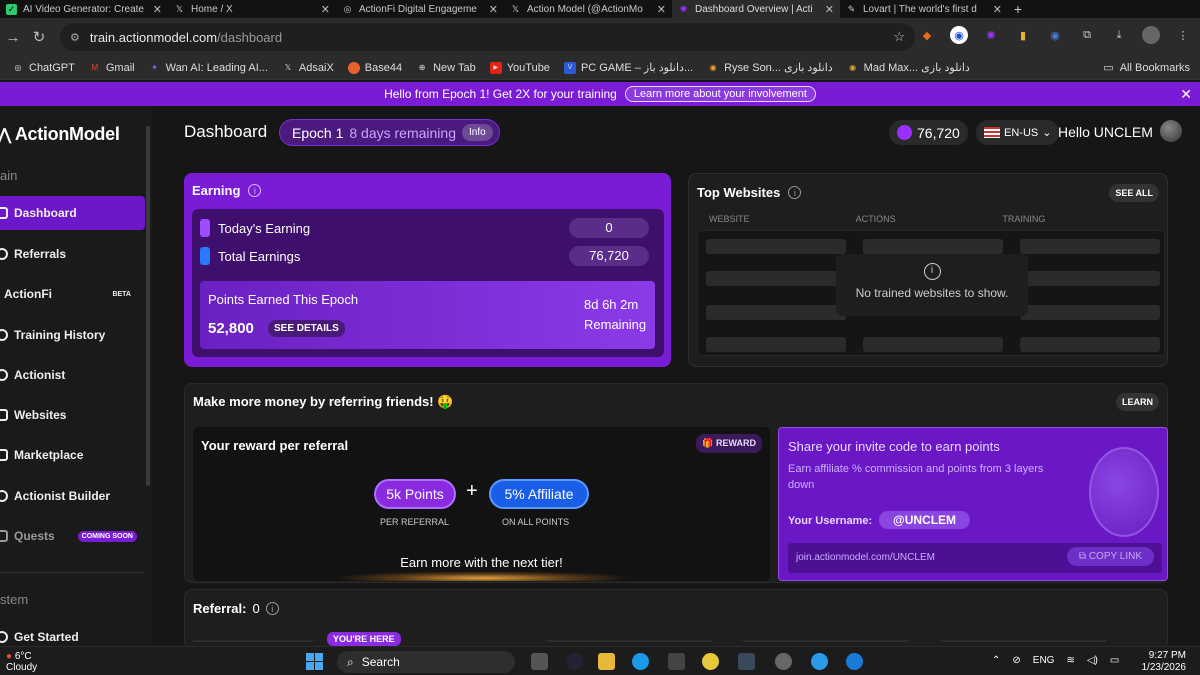 The image size is (1200, 675). What do you see at coordinates (854, 661) in the screenshot?
I see `vpn-icon` at bounding box center [854, 661].